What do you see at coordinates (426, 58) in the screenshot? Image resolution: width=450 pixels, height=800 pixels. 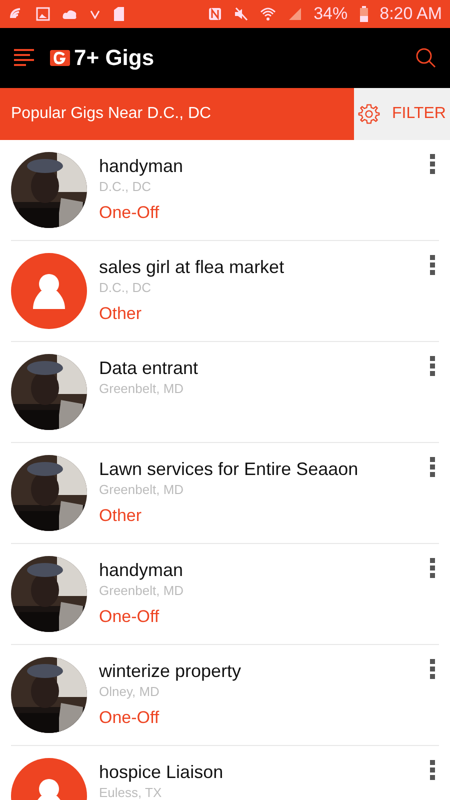 I see `search-icon` at bounding box center [426, 58].